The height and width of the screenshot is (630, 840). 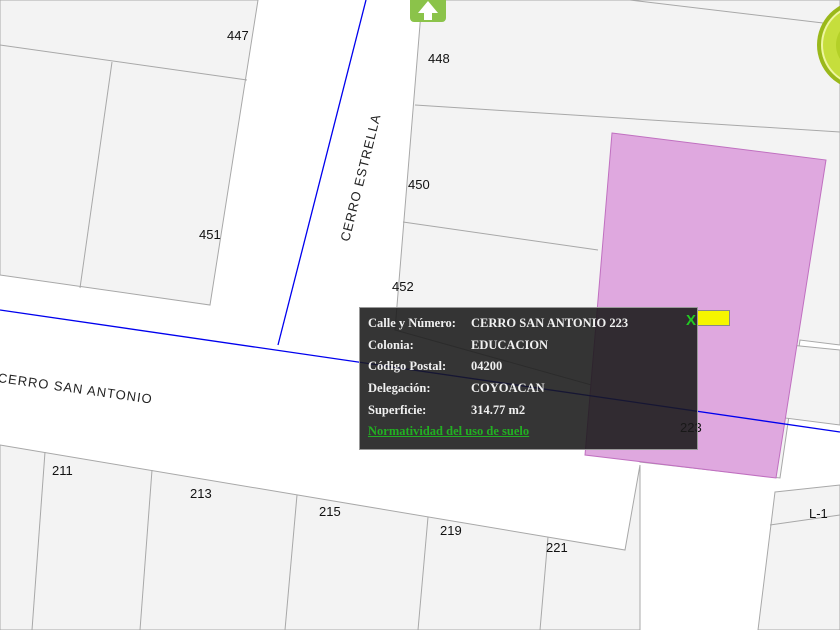 I want to click on popup-value: CERRO SAN ANTONIO 223, so click(x=550, y=323).